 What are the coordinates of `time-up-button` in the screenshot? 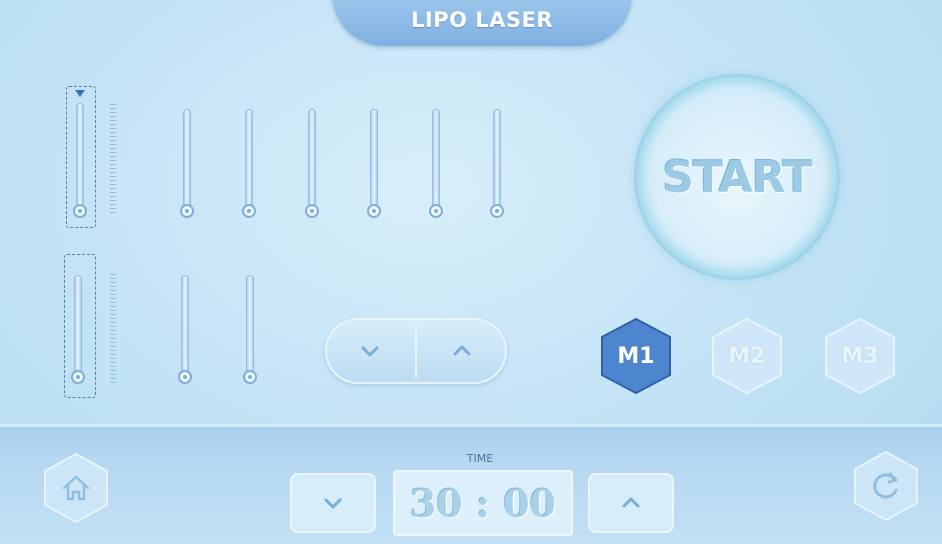 It's located at (631, 503).